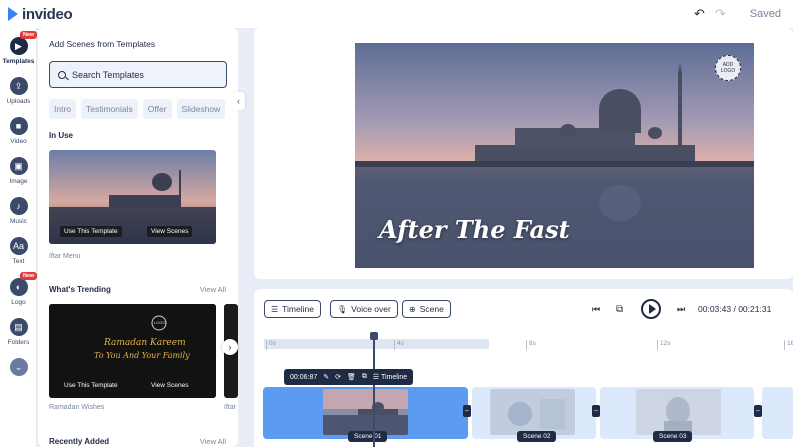  Describe the element at coordinates (396, 14) in the screenshot. I see `top-bar: invideo ↶ ↷ Saved` at that location.